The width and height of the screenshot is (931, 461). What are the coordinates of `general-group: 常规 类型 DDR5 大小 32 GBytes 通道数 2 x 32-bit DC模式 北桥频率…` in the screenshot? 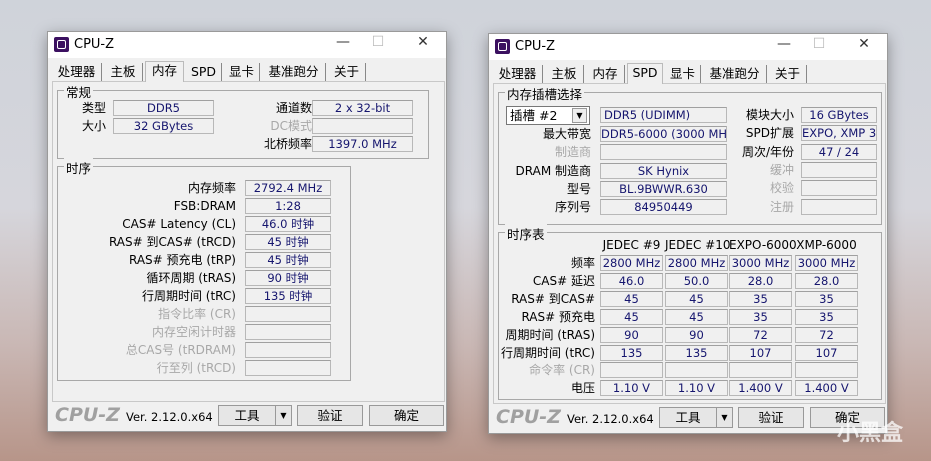 It's located at (243, 120).